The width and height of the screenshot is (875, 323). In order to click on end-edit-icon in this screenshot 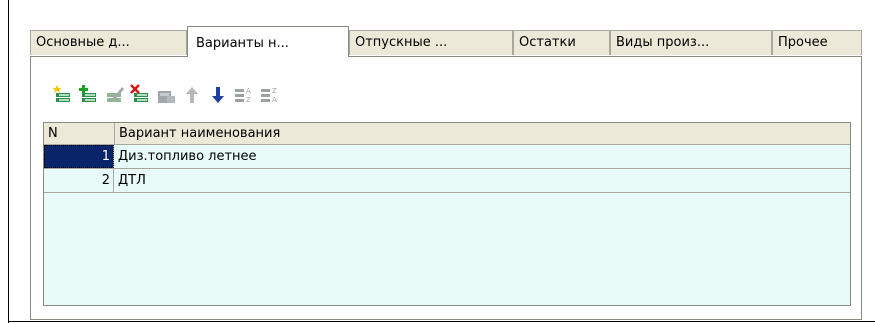, I will do `click(166, 97)`.